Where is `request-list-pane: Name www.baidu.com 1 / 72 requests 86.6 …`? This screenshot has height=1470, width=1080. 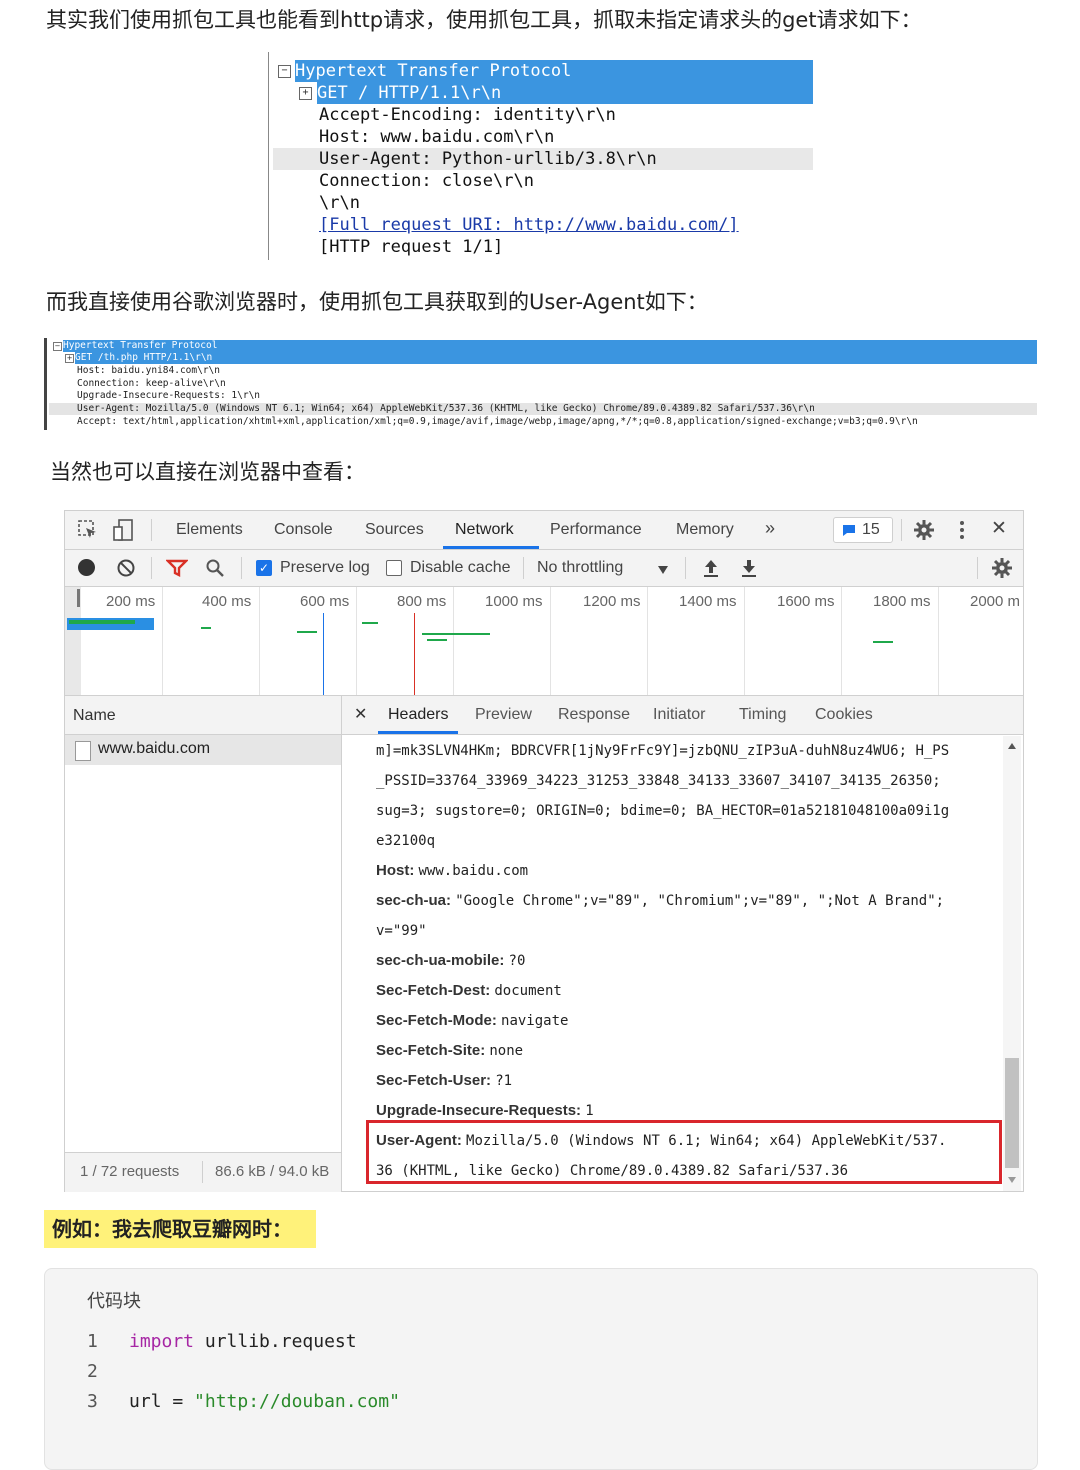 request-list-pane: Name www.baidu.com 1 / 72 requests 86.6 … is located at coordinates (203, 944).